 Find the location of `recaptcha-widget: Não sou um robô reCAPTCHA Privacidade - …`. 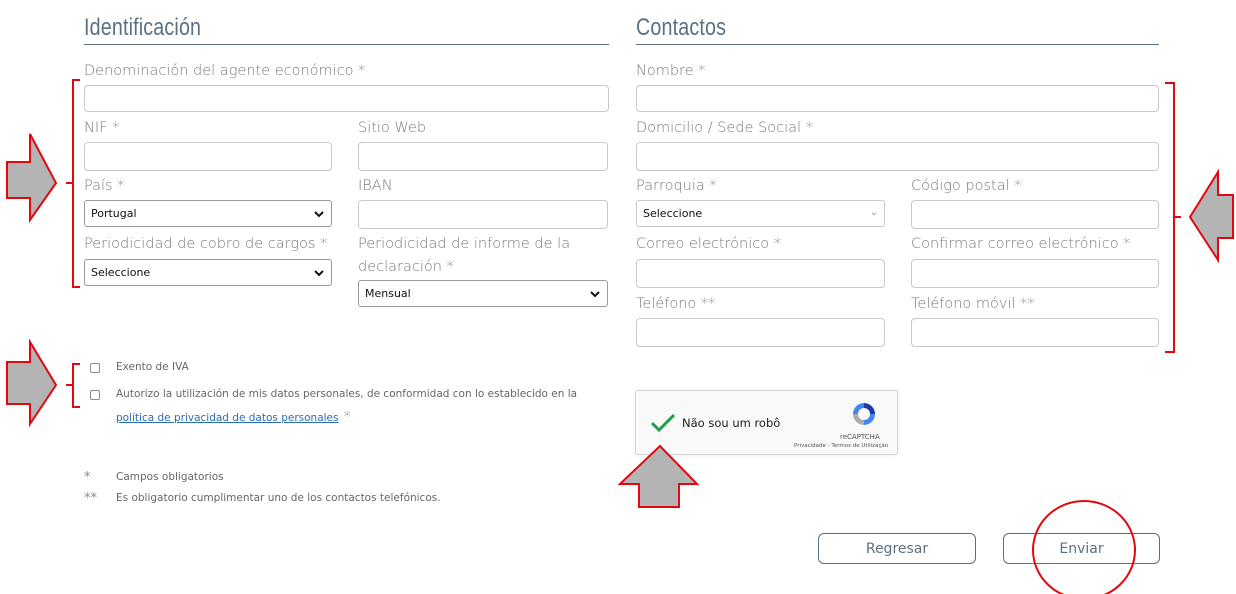

recaptcha-widget: Não sou um robô reCAPTCHA Privacidade - … is located at coordinates (766, 422).